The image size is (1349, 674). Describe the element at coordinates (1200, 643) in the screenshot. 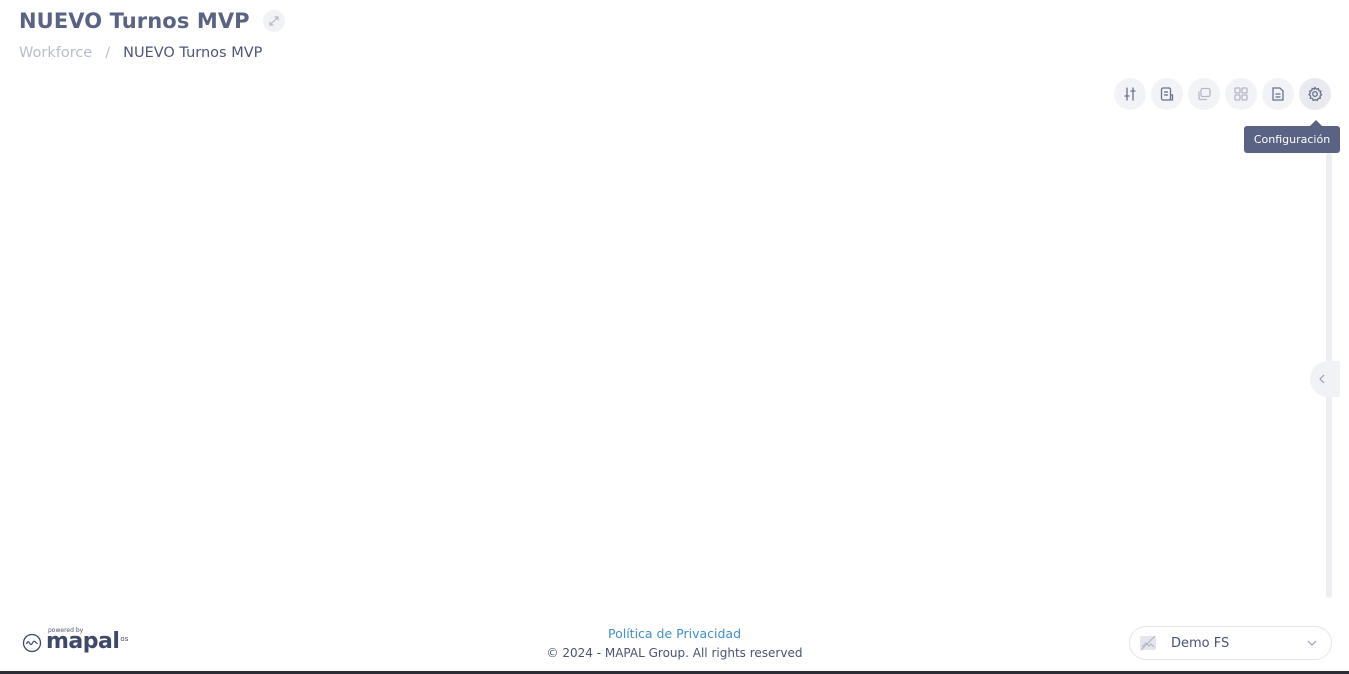

I see `organization-label: Demo FS` at that location.